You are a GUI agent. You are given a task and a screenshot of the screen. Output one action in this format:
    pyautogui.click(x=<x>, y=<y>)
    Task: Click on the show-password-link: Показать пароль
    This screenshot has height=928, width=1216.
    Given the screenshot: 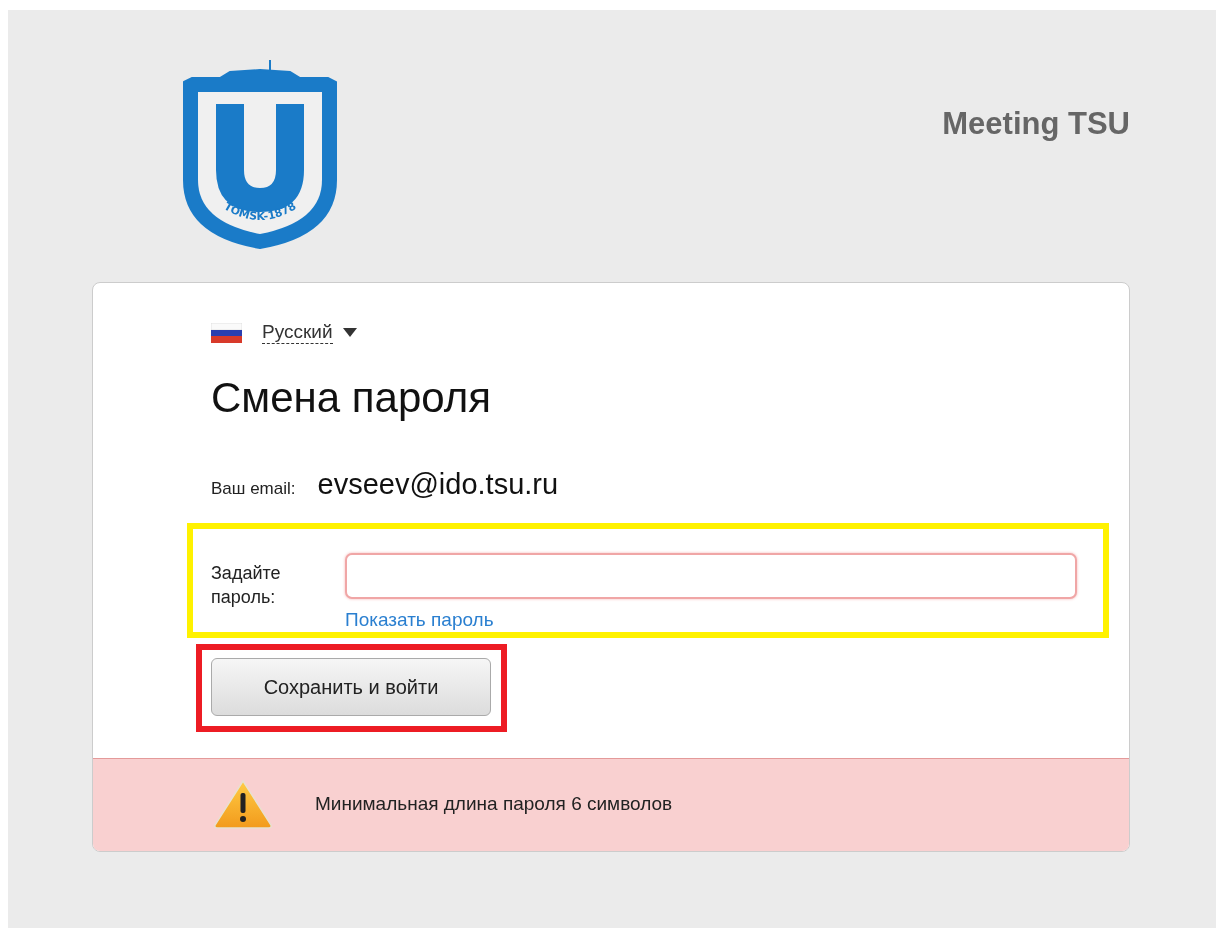 What is the action you would take?
    pyautogui.click(x=419, y=620)
    